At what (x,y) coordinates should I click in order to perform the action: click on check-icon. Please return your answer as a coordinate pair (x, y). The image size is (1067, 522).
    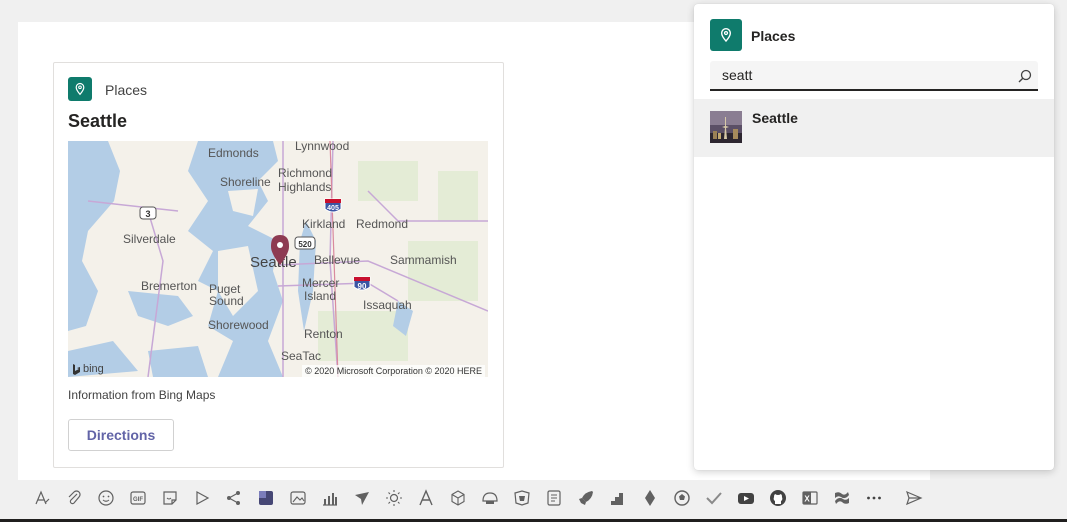
    Looking at the image, I should click on (714, 498).